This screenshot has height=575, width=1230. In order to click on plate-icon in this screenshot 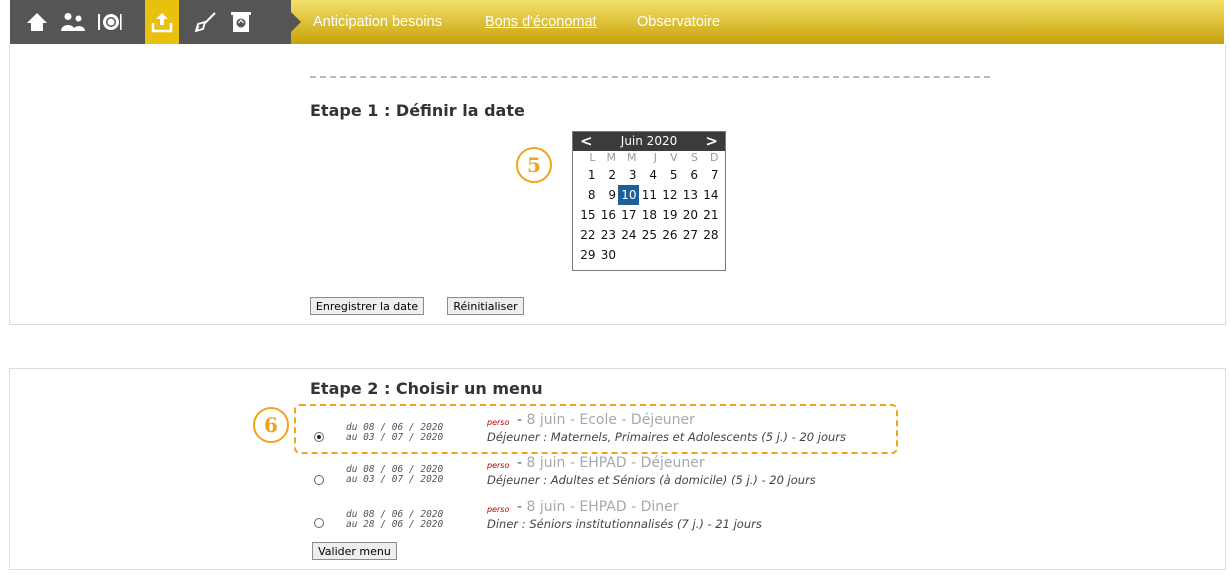, I will do `click(109, 22)`.